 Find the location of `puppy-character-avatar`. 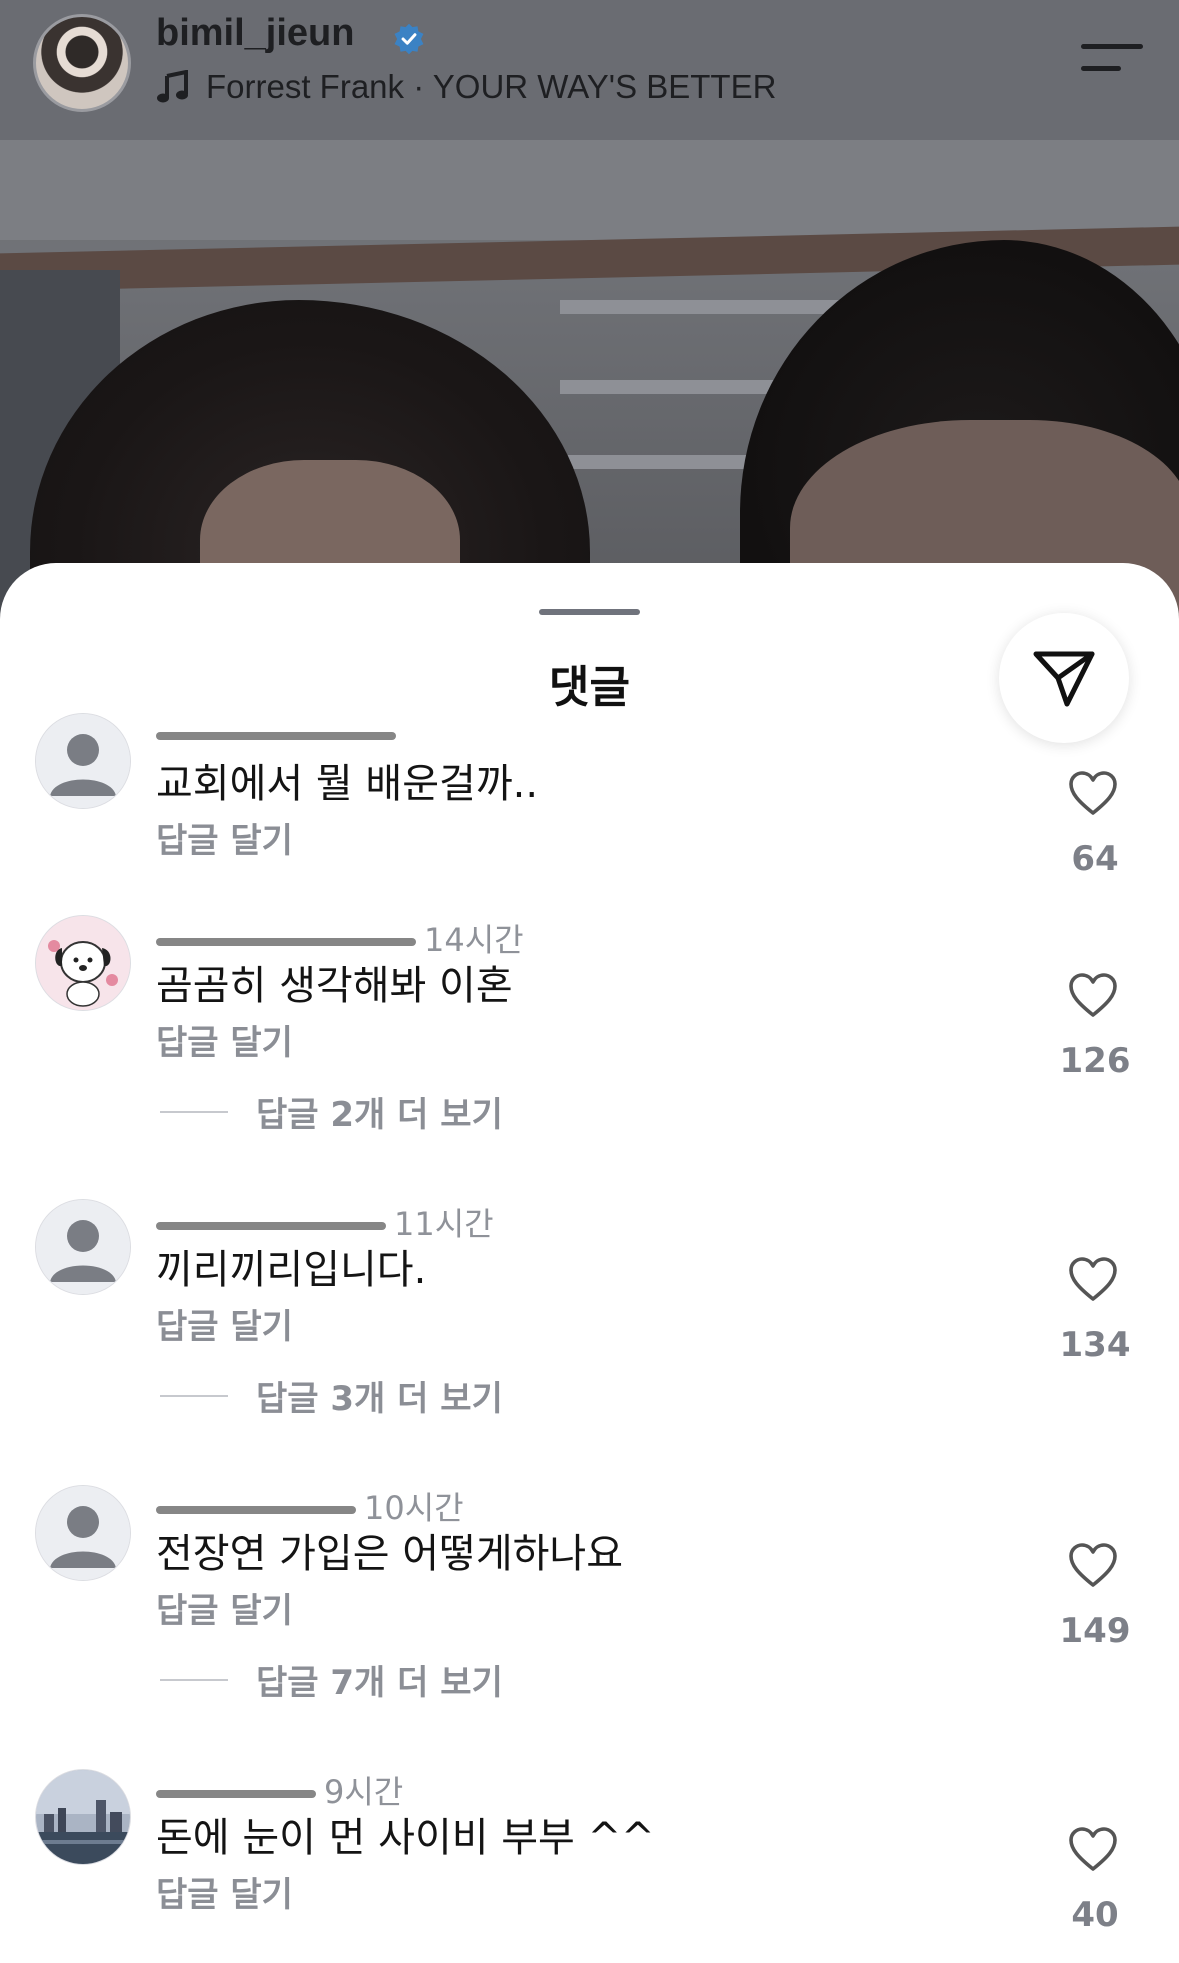

puppy-character-avatar is located at coordinates (83, 963).